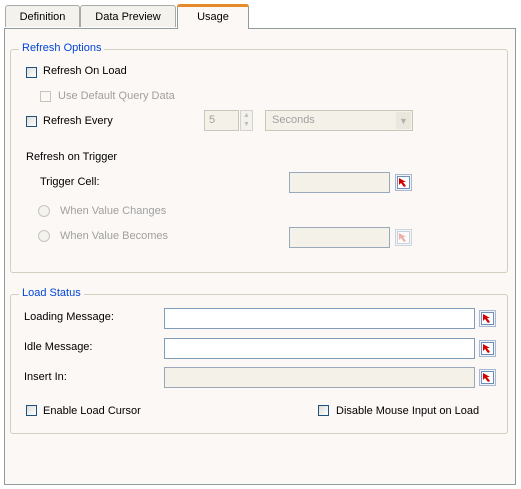 This screenshot has width=521, height=489. I want to click on stepper-down-icon: ▼, so click(246, 124).